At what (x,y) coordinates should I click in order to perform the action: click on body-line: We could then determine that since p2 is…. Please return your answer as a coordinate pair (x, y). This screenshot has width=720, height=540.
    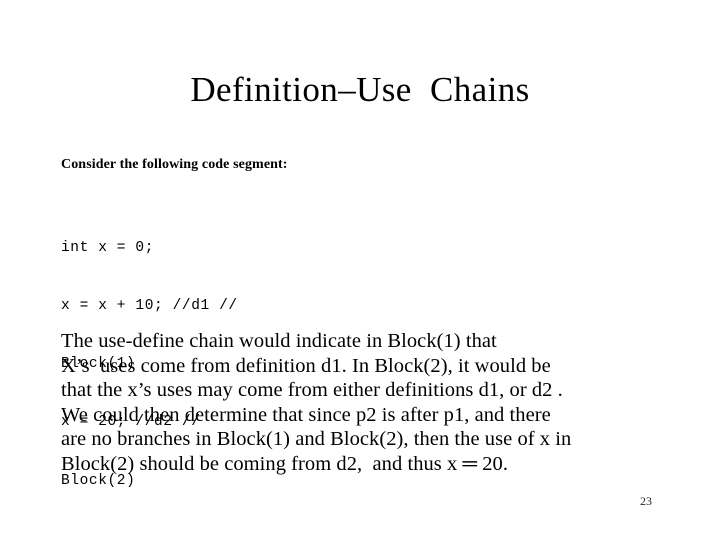
    Looking at the image, I should click on (306, 414).